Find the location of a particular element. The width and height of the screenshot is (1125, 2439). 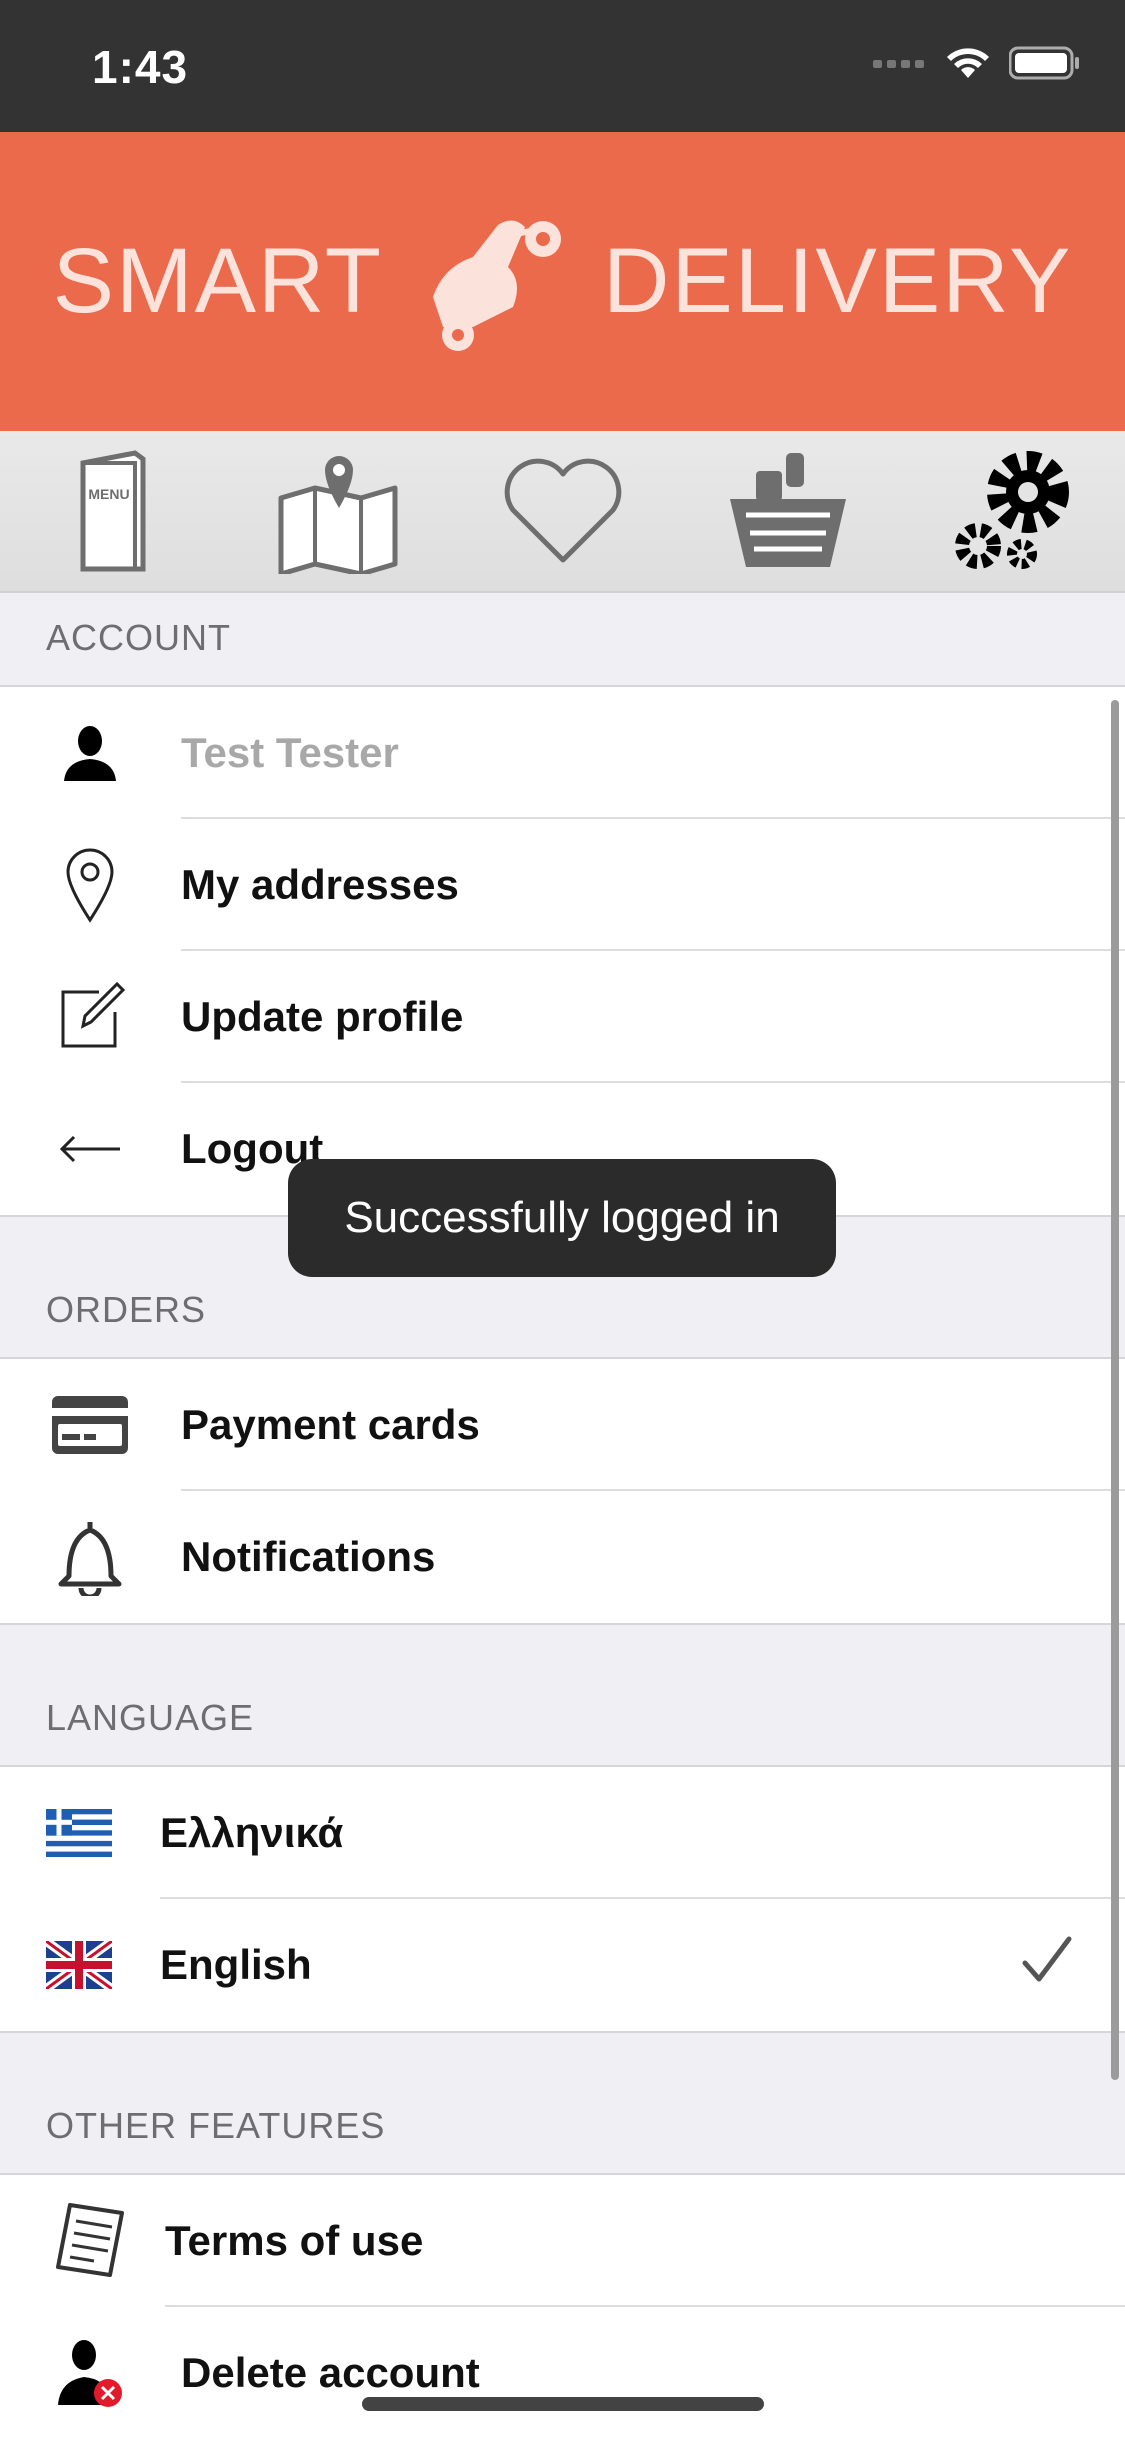

nav-map is located at coordinates (338, 511).